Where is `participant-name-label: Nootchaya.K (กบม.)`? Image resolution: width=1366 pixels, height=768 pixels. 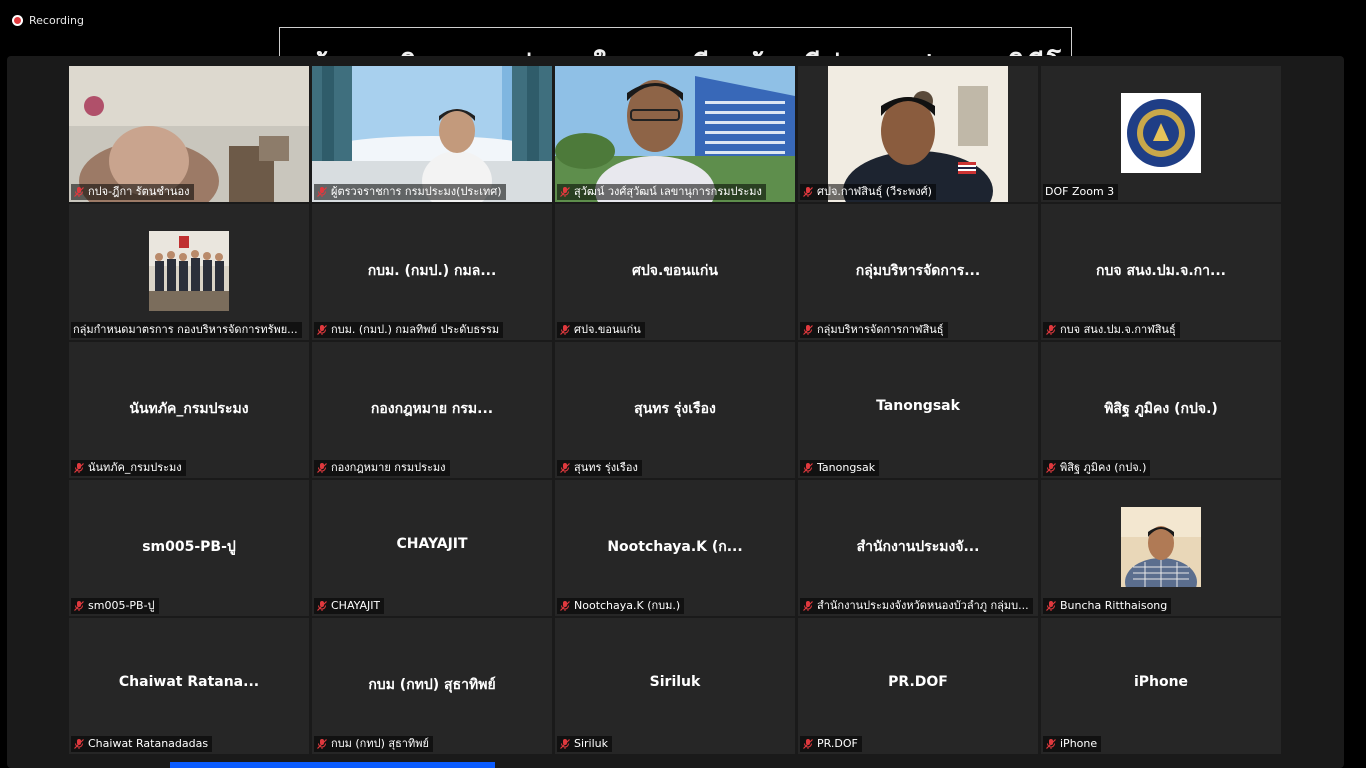 participant-name-label: Nootchaya.K (กบม.) is located at coordinates (621, 606).